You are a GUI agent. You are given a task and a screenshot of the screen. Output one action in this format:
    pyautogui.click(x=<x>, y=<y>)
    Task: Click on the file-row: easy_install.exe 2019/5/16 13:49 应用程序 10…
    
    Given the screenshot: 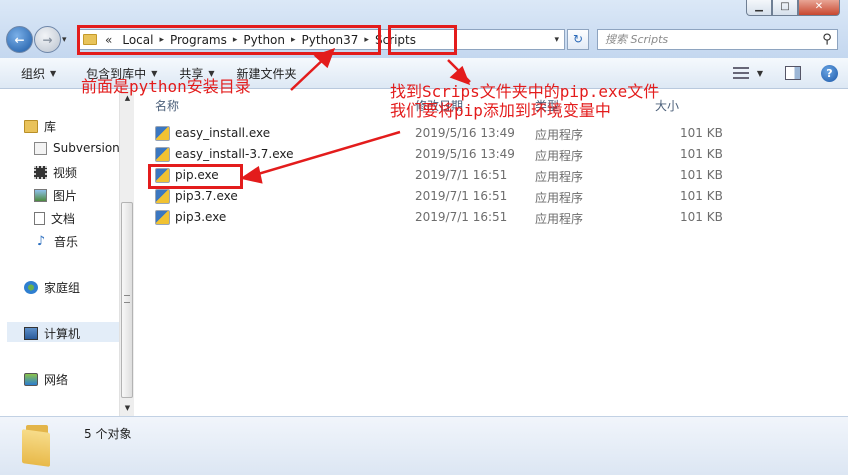 What is the action you would take?
    pyautogui.click(x=441, y=134)
    